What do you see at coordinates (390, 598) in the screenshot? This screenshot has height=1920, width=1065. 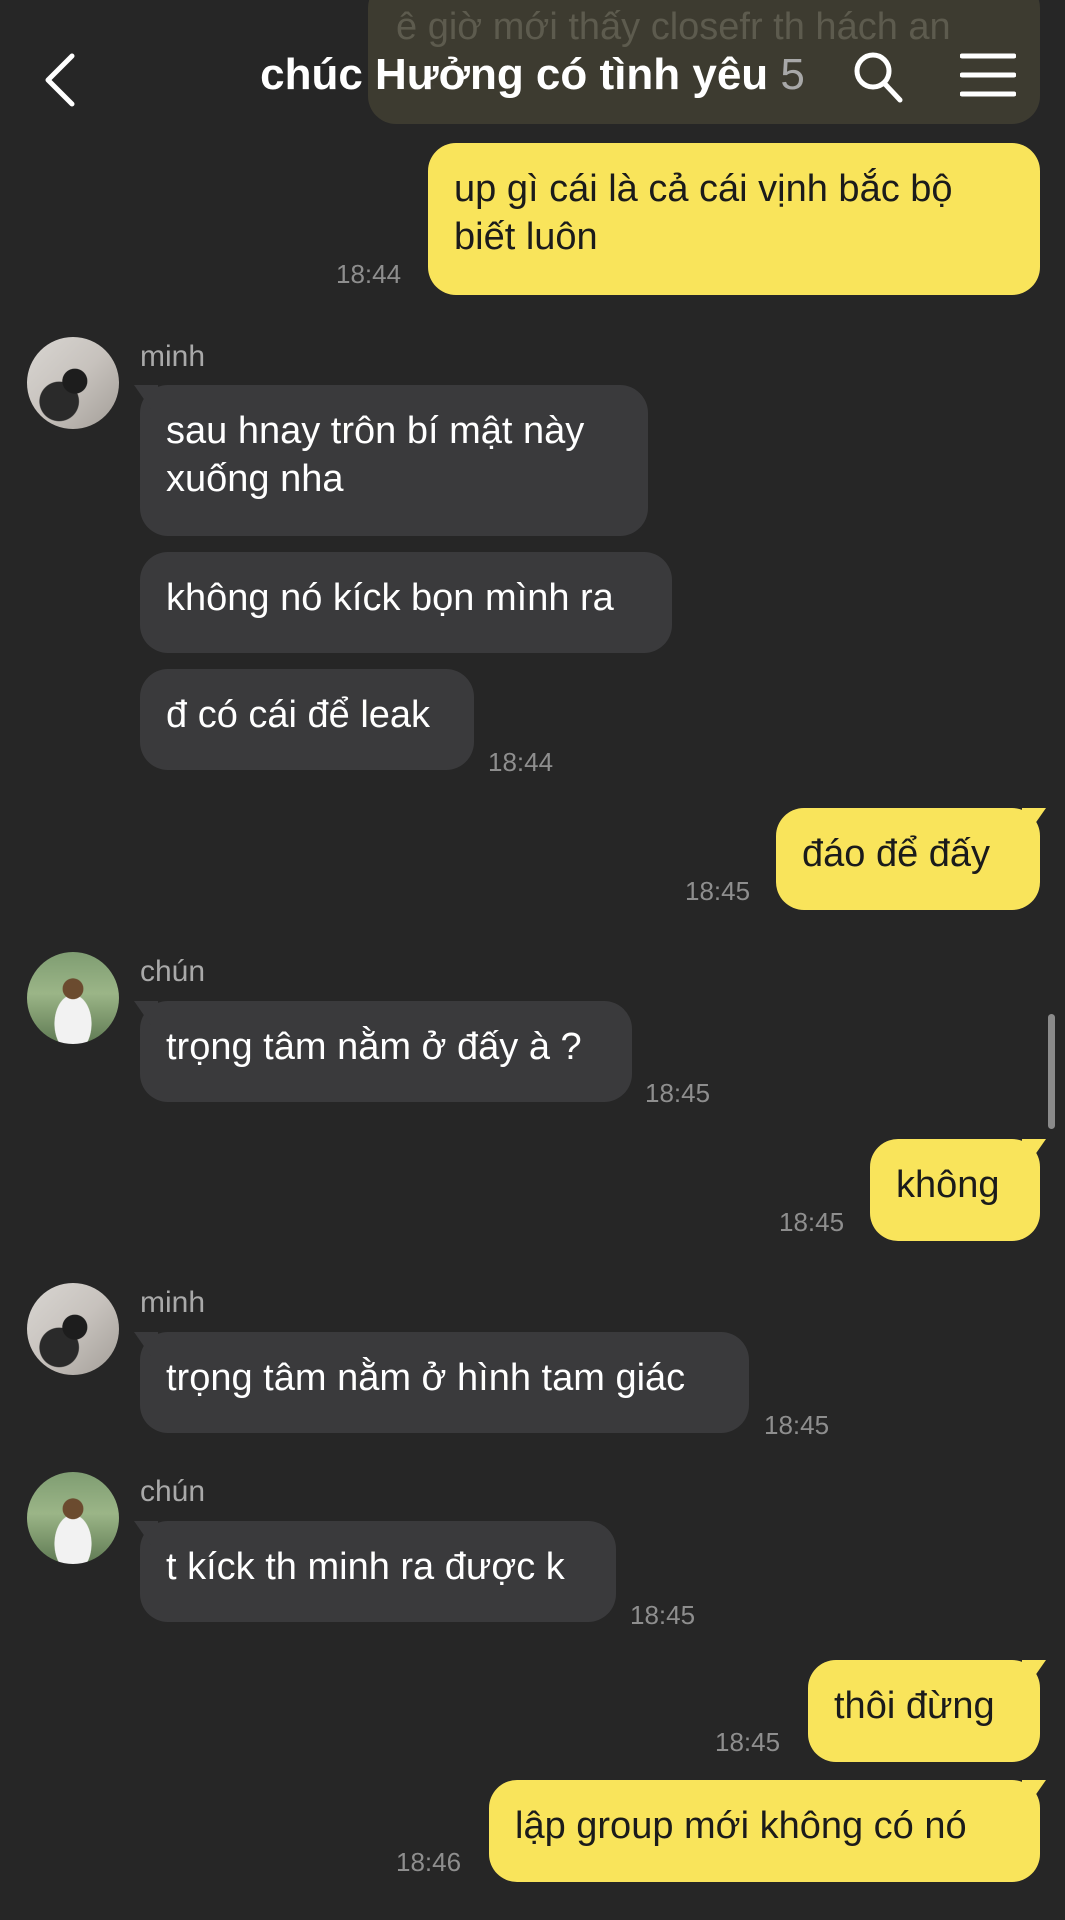 I see `message-text-line: không nó kíck bọn mình ra` at bounding box center [390, 598].